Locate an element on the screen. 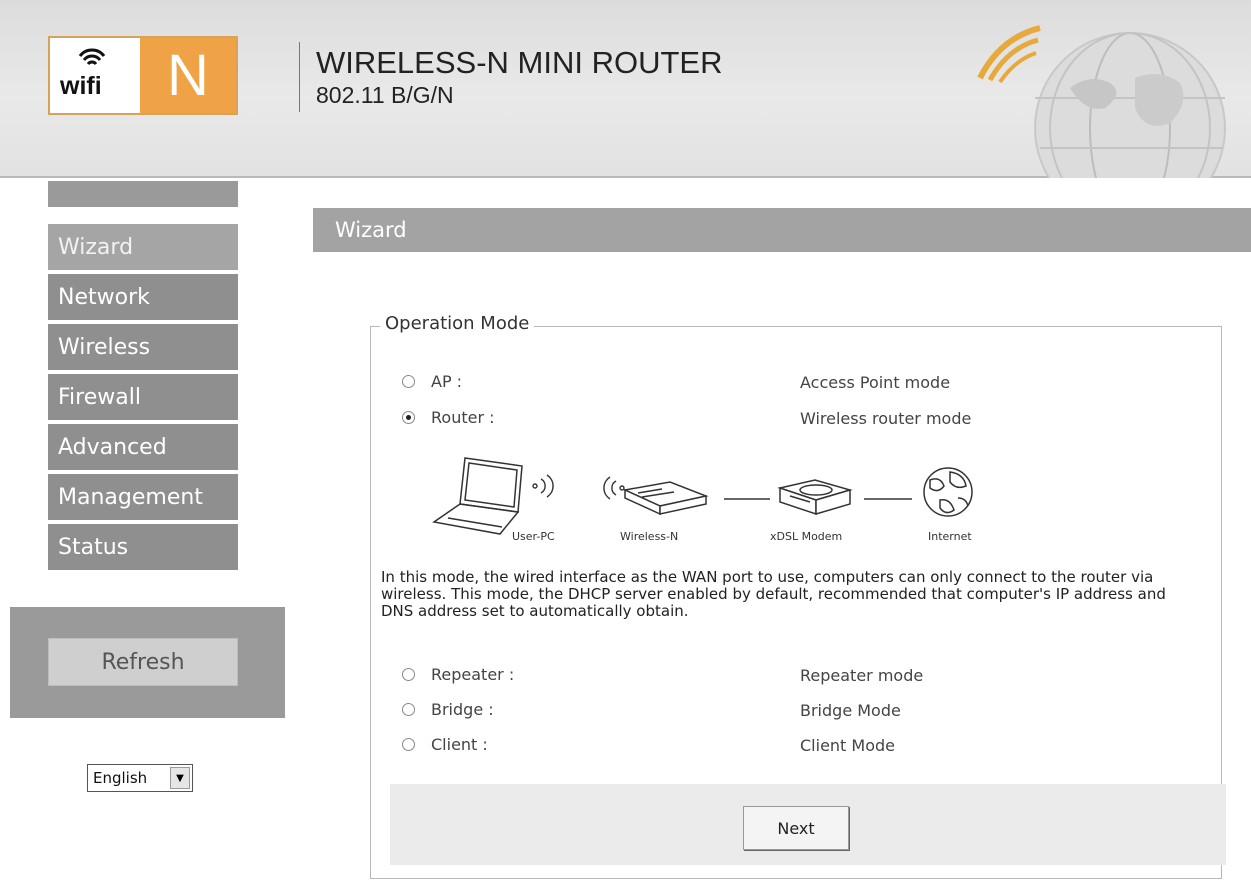 Image resolution: width=1251 pixels, height=884 pixels. logo-n-letter: N is located at coordinates (188, 75).